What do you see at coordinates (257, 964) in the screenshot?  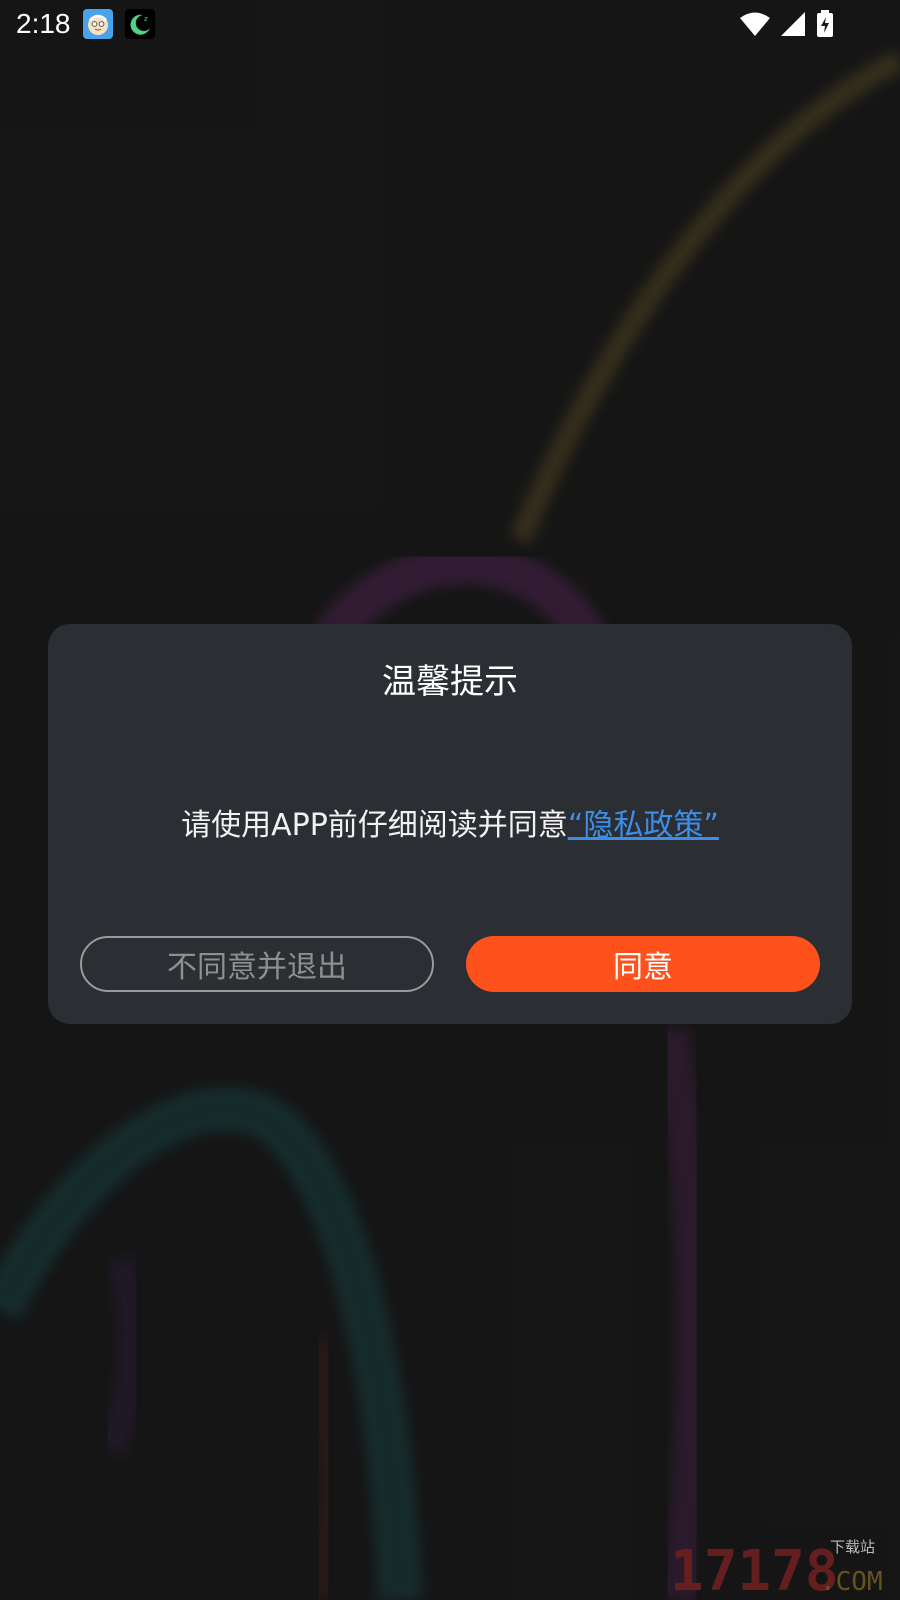 I see `decline-exit-button: 不同意并退出` at bounding box center [257, 964].